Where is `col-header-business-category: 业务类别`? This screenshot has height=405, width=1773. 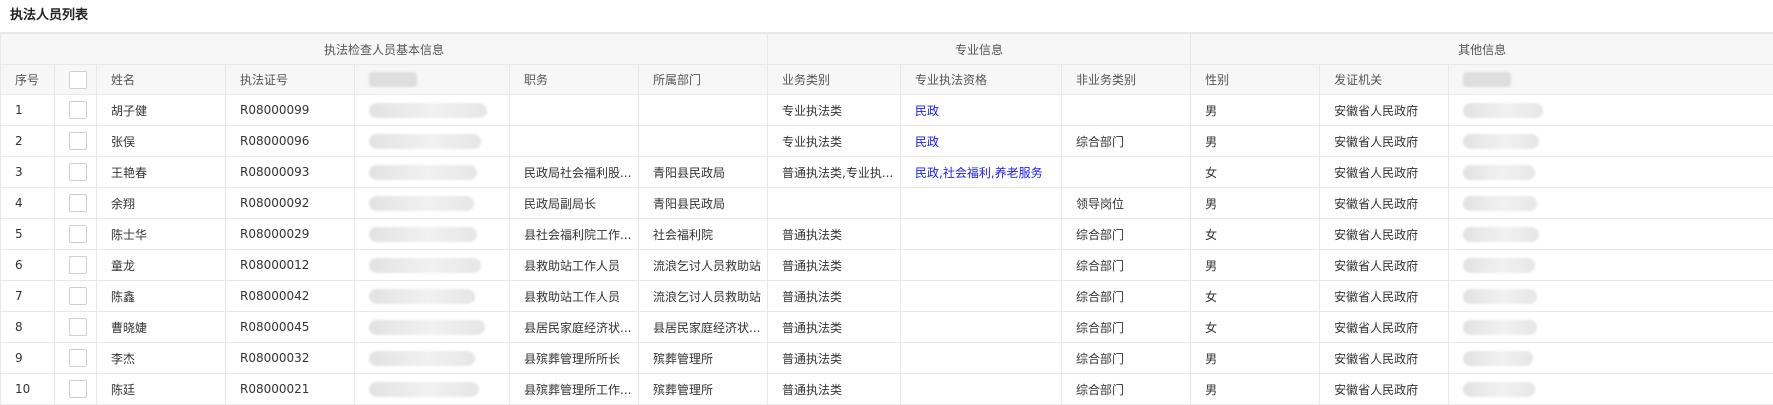
col-header-business-category: 业务类别 is located at coordinates (834, 80).